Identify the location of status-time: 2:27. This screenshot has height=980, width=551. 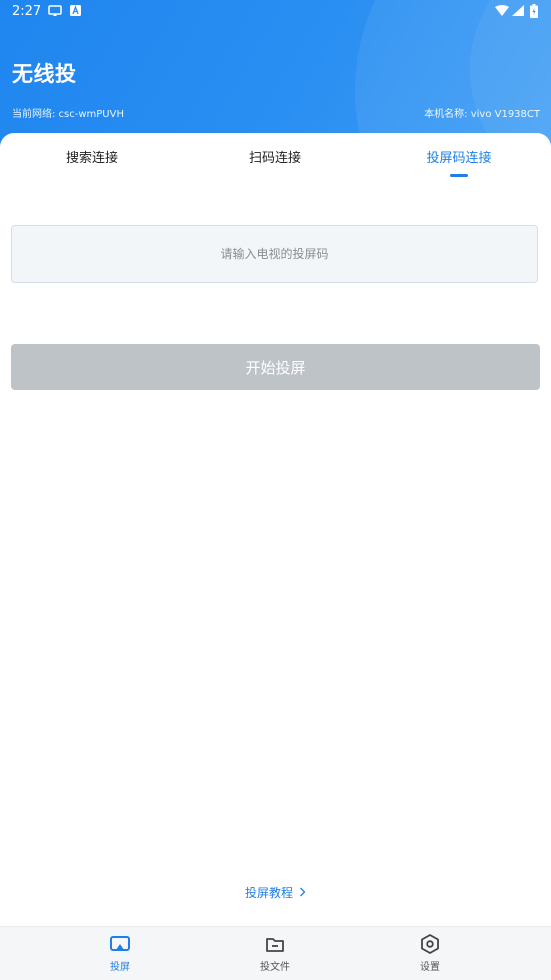
(27, 11).